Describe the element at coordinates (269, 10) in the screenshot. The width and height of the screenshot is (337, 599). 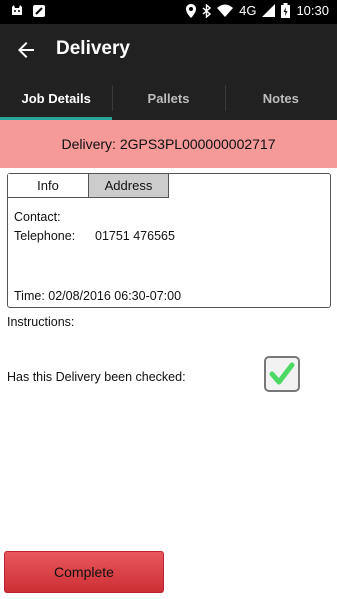
I see `signal-icon` at that location.